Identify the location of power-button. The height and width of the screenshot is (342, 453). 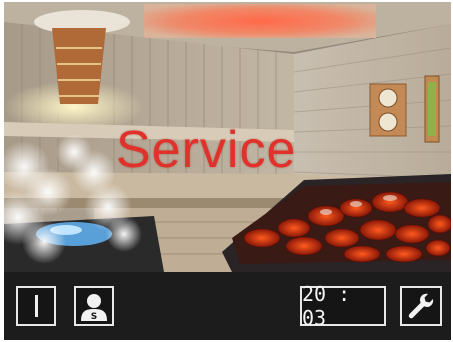
(36, 306).